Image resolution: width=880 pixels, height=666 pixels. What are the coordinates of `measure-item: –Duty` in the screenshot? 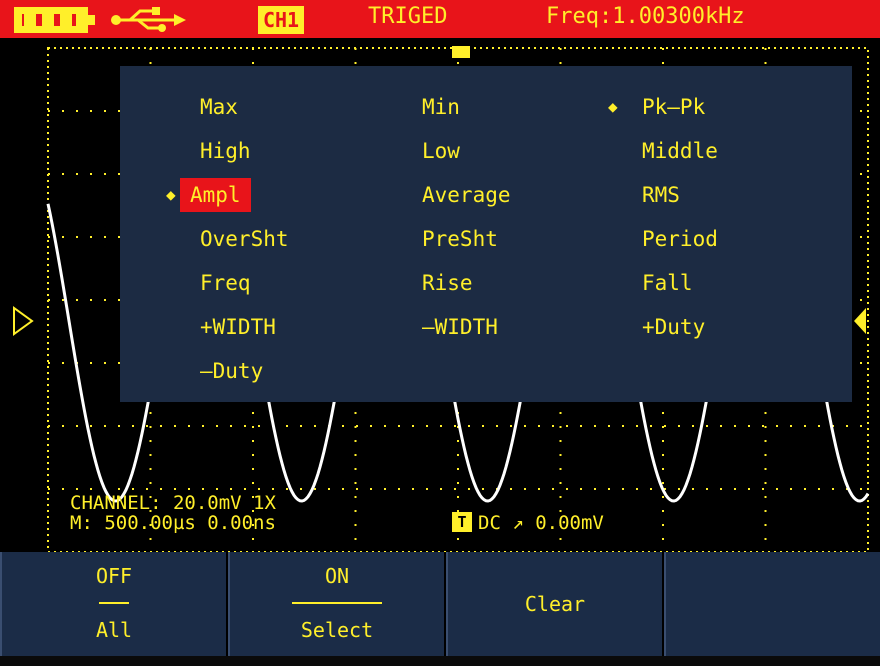 It's located at (231, 371).